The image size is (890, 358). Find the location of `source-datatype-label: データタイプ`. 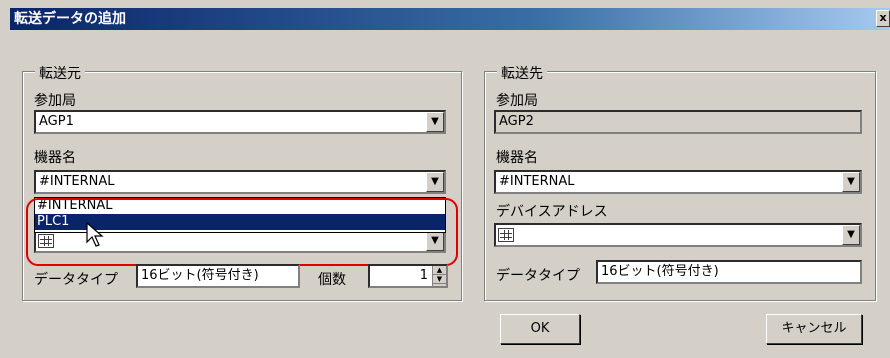

source-datatype-label: データタイプ is located at coordinates (76, 280).